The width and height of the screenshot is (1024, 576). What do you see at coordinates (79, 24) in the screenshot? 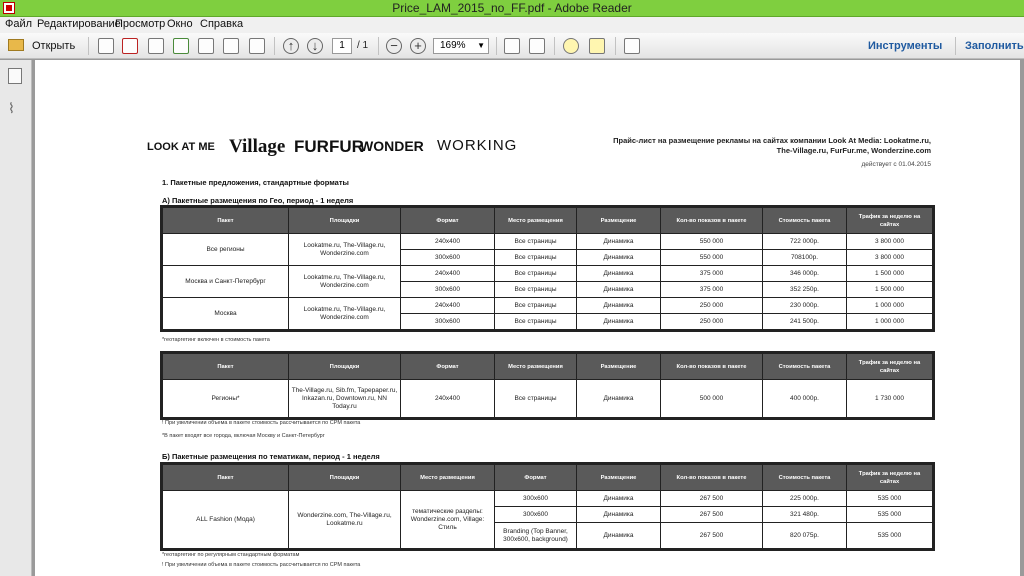
I see `menu-edit: Редактирование` at bounding box center [79, 24].